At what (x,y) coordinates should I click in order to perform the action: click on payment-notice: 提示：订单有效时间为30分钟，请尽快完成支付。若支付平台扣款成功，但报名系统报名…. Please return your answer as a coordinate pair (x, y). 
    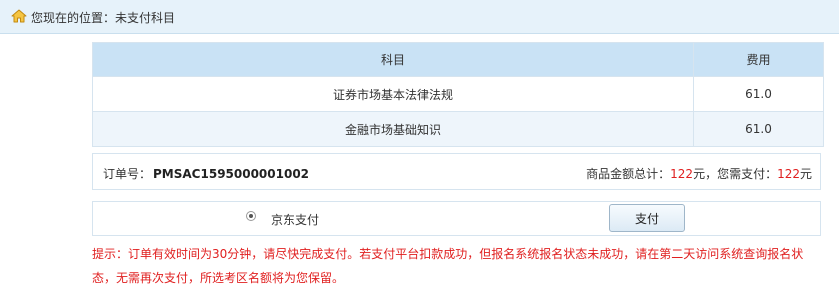
    Looking at the image, I should click on (448, 266).